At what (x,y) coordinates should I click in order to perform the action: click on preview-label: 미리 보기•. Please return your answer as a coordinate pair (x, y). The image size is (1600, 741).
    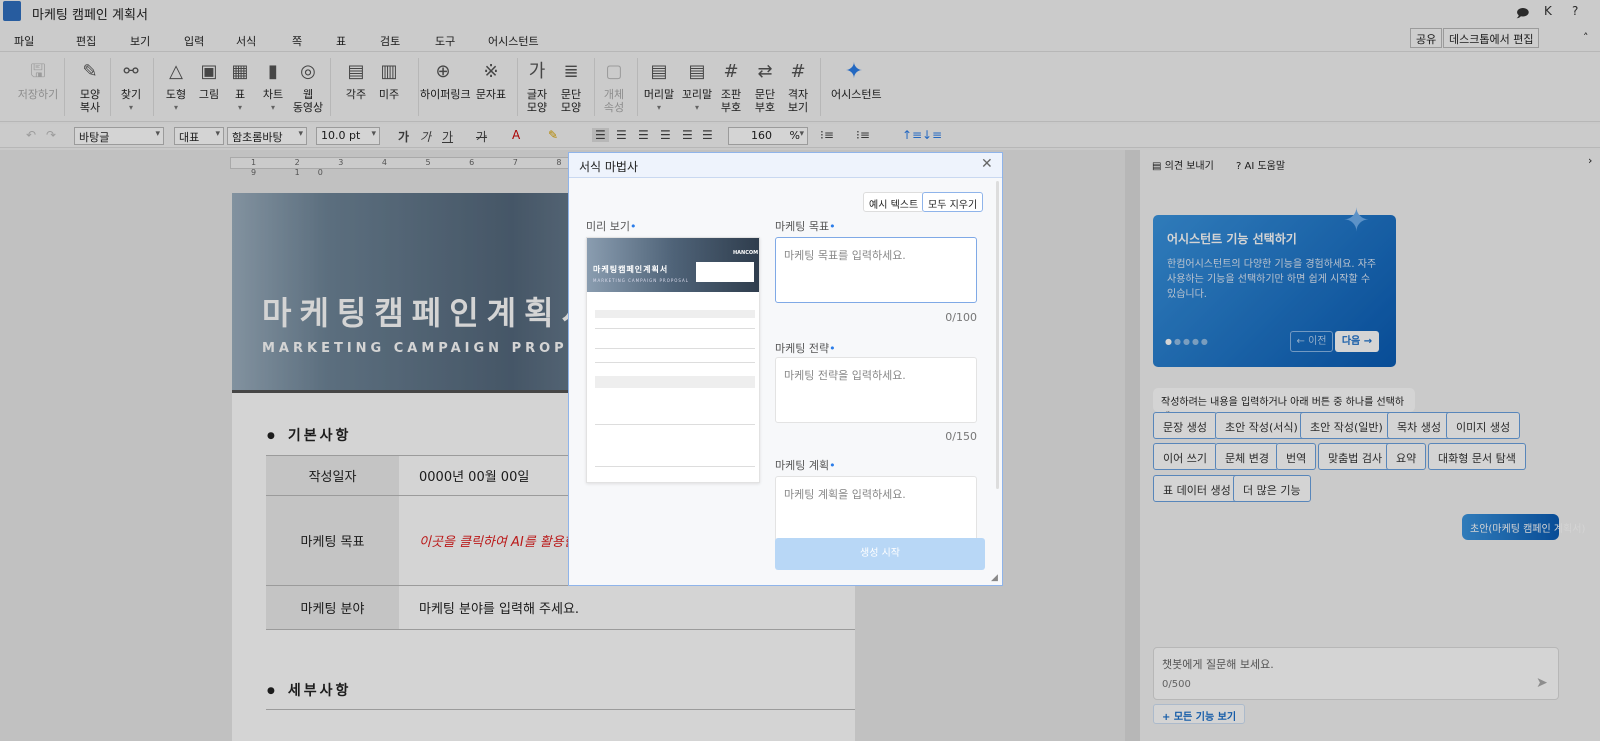
    Looking at the image, I should click on (611, 226).